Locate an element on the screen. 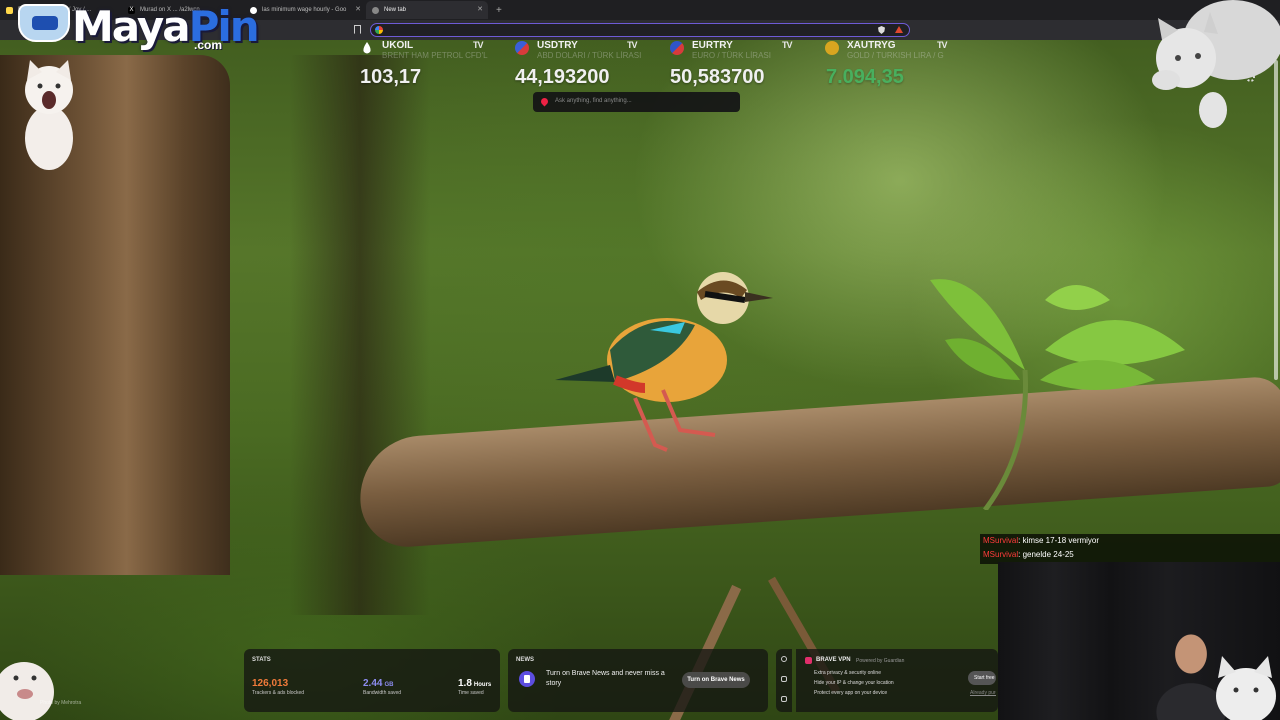  new-tab-plus-icon: + is located at coordinates (499, 10).